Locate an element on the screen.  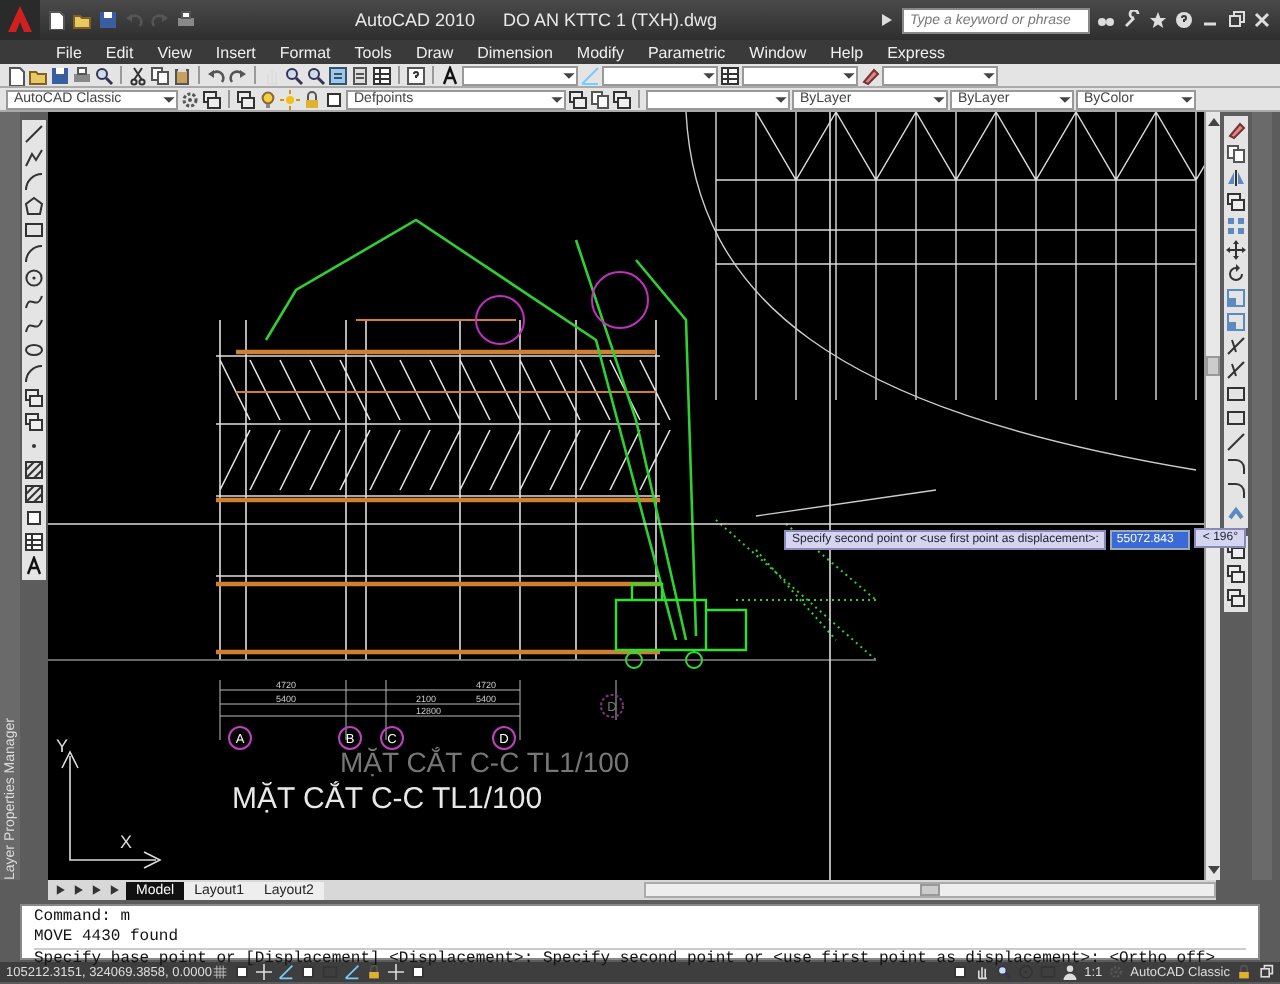
multileader-style-dropdown is located at coordinates (940, 75).